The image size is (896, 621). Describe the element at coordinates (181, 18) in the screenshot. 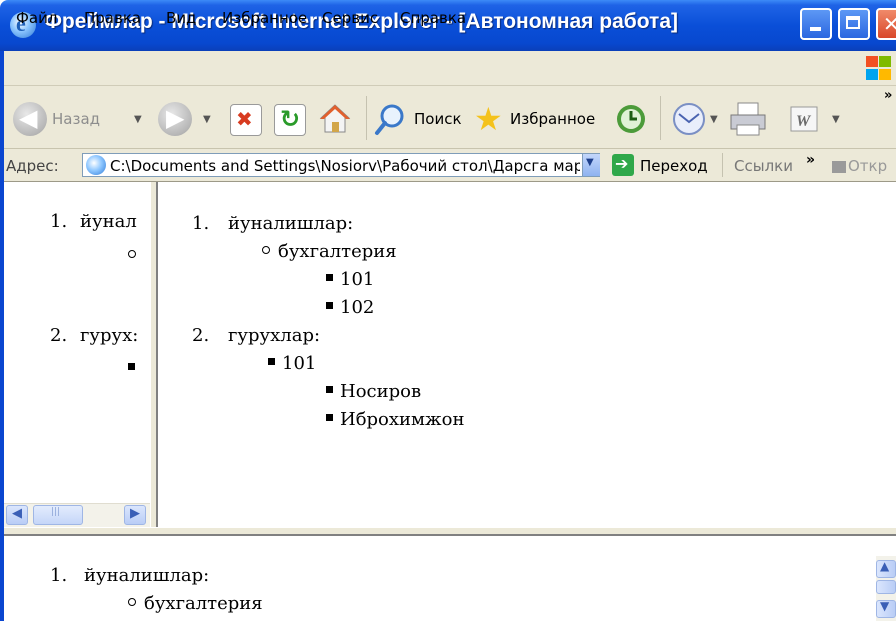

I see `menu-view: Вид` at that location.